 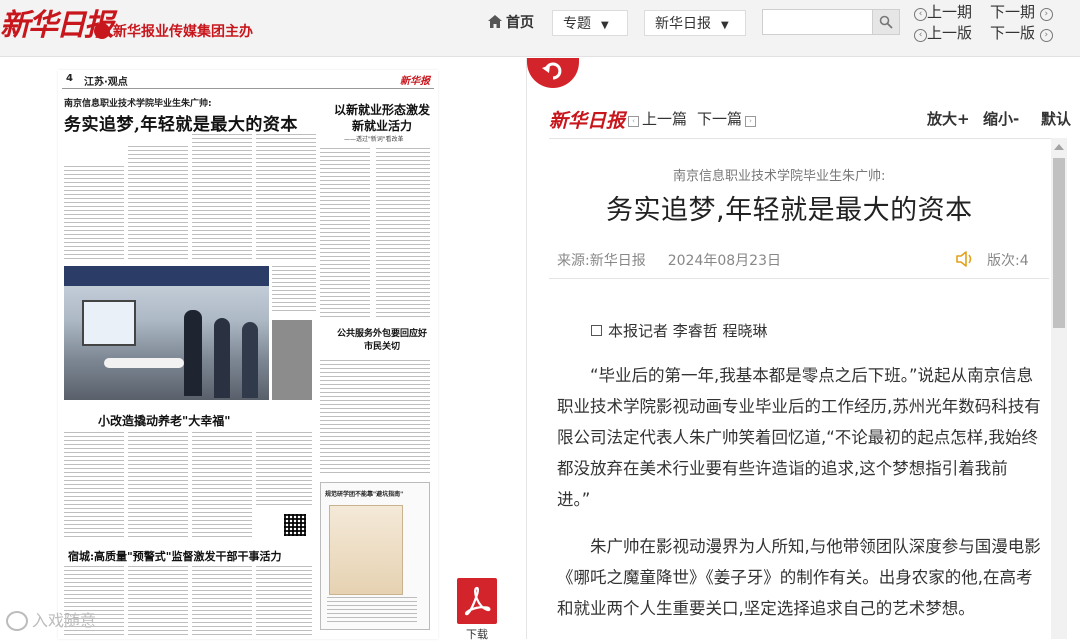 I want to click on search-input, so click(x=818, y=22).